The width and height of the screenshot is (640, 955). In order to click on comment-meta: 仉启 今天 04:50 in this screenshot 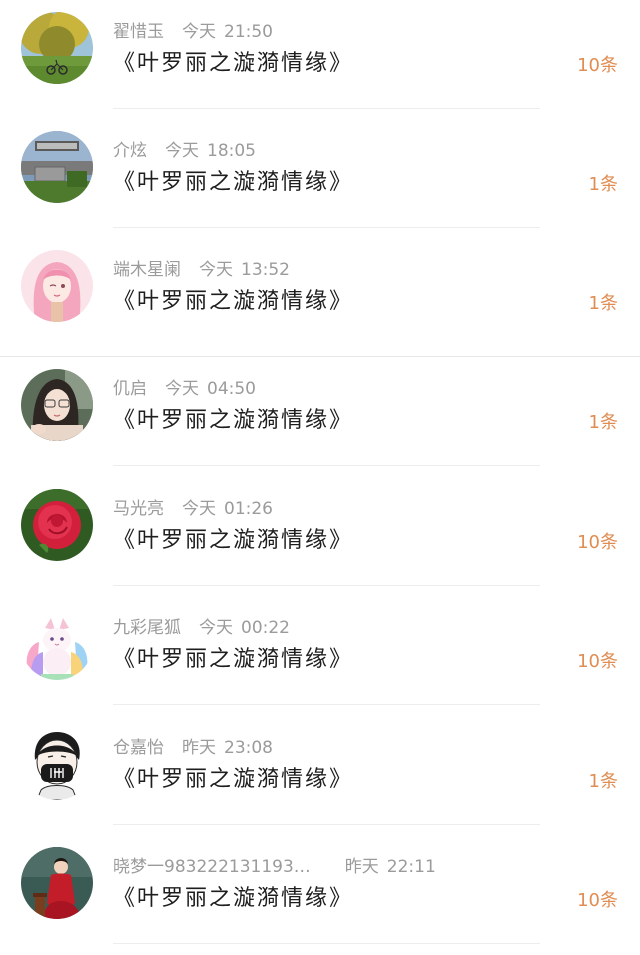, I will do `click(184, 389)`.